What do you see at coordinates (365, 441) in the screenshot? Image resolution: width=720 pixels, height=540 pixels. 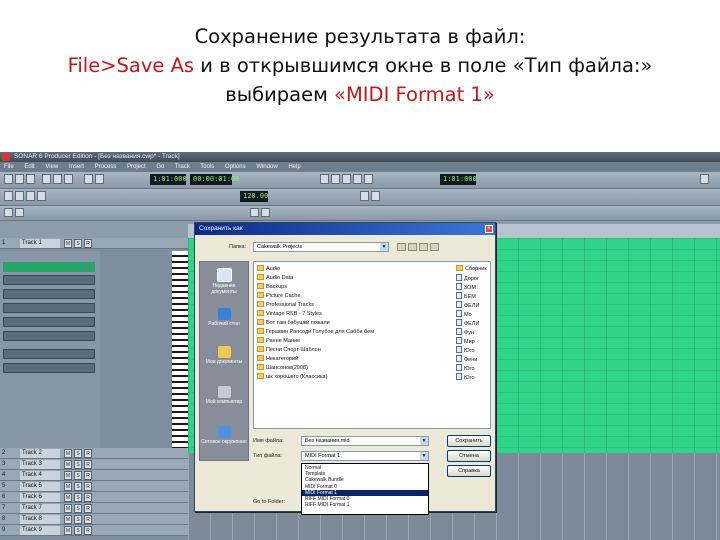 I see `filename-field: Без названия.mid ▼` at bounding box center [365, 441].